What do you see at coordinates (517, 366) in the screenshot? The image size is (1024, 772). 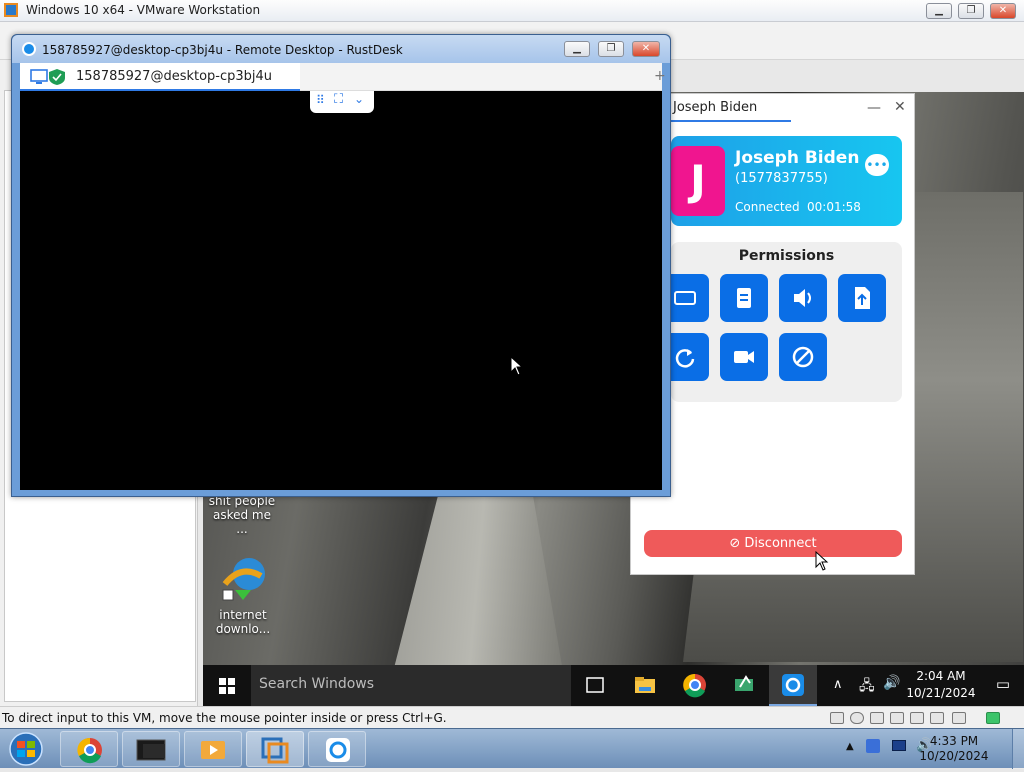 I see `mouse-cursor-icon` at bounding box center [517, 366].